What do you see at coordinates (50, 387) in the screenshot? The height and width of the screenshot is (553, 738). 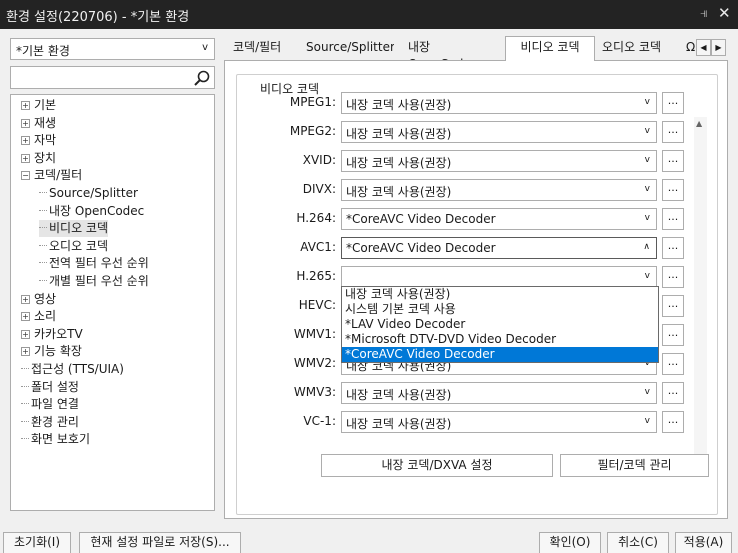 I see `tree-item: 폴더 설정` at bounding box center [50, 387].